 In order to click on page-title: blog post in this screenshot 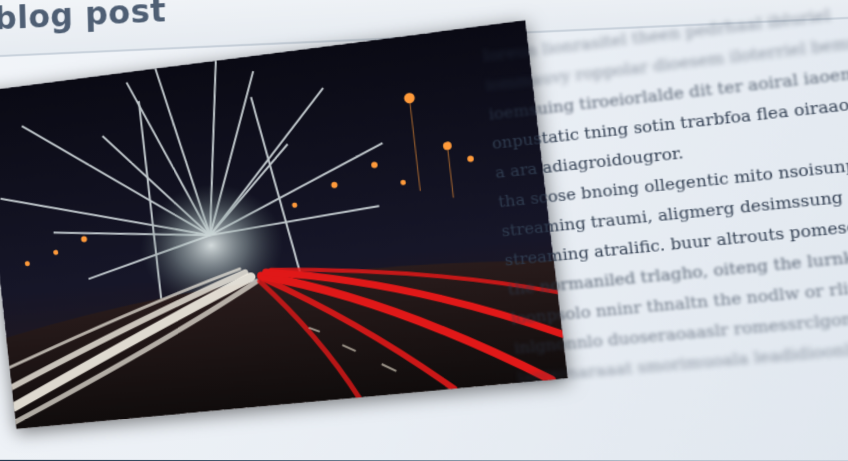, I will do `click(83, 19)`.